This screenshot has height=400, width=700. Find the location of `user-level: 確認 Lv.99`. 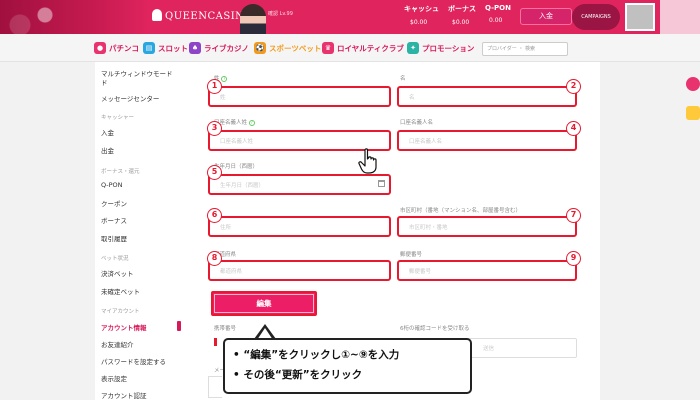

user-level: 確認 Lv.99 is located at coordinates (280, 14).